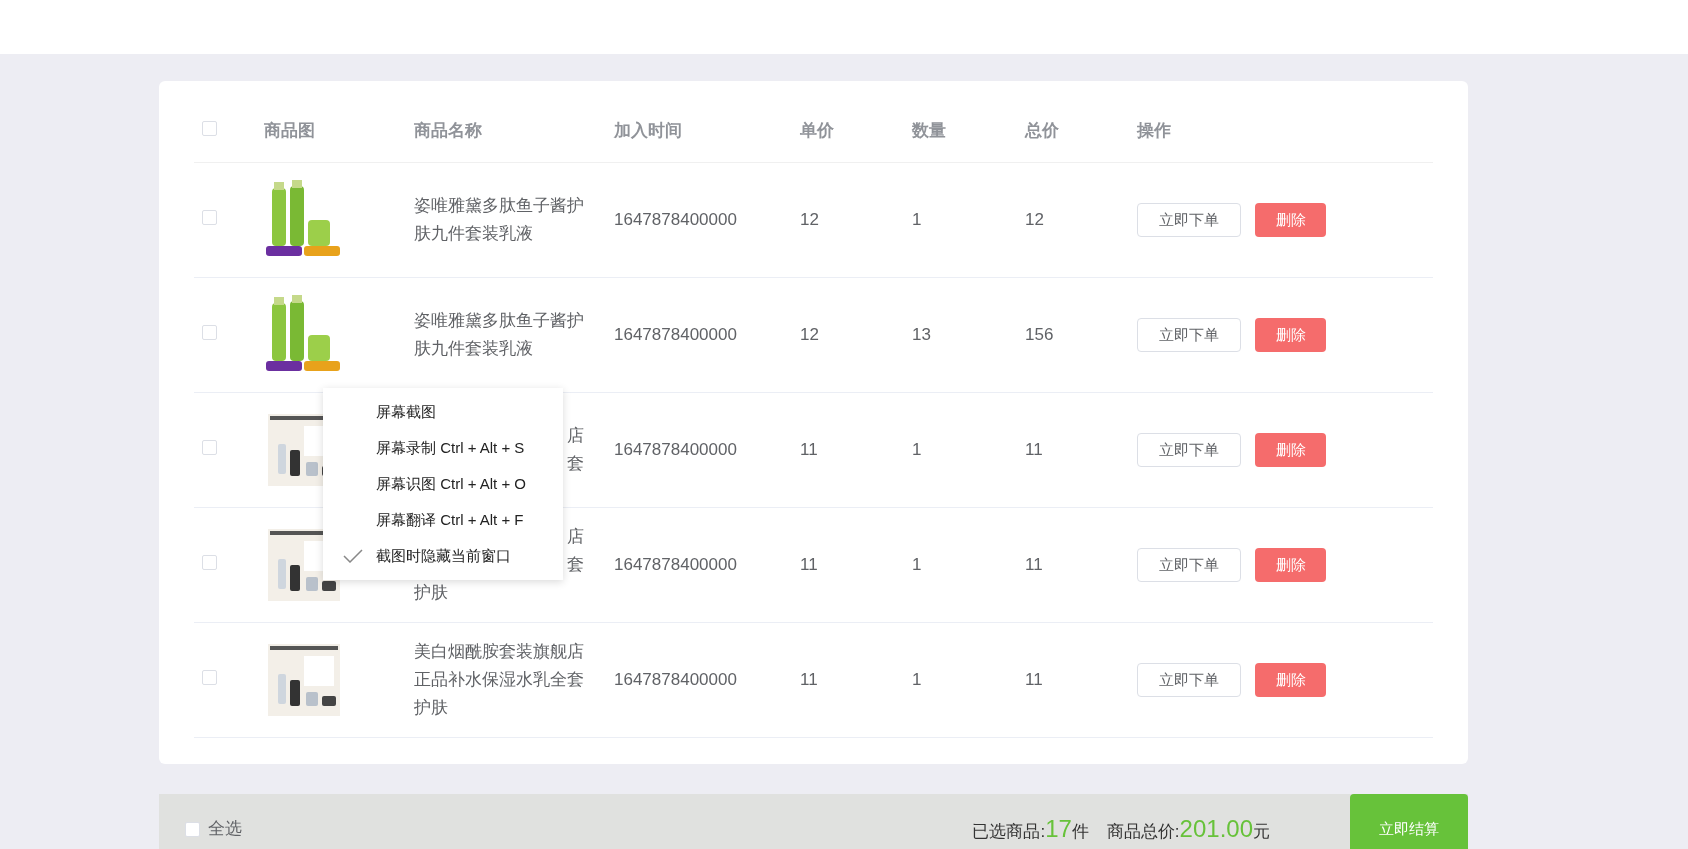 This screenshot has height=849, width=1688. Describe the element at coordinates (448, 130) in the screenshot. I see `column-header: 商品名称` at that location.